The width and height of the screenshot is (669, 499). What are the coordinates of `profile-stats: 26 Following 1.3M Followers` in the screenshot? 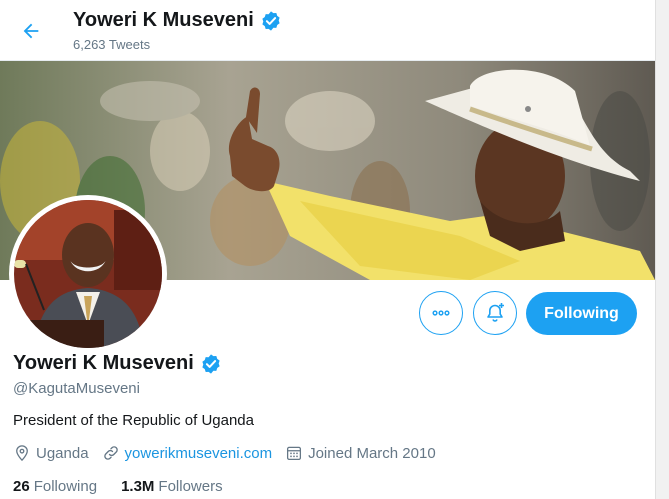 It's located at (130, 486).